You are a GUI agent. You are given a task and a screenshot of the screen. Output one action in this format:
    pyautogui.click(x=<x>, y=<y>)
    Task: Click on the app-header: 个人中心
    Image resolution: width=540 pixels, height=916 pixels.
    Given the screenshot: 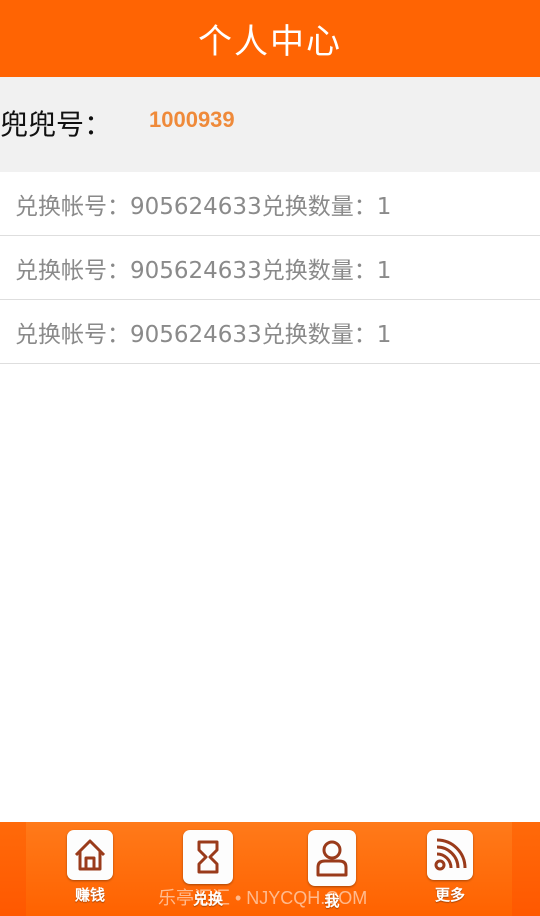 What is the action you would take?
    pyautogui.click(x=270, y=38)
    